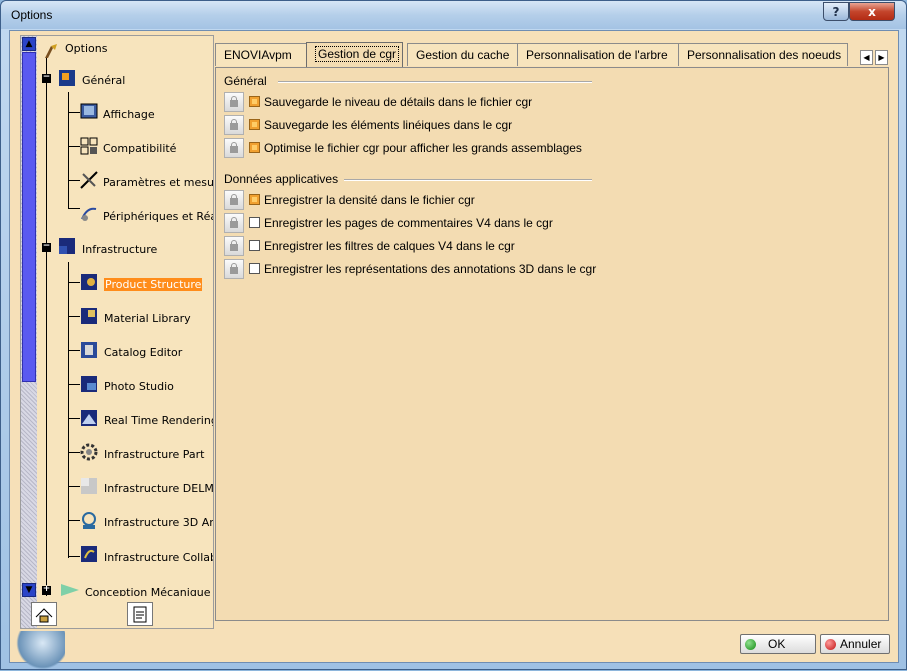  Describe the element at coordinates (147, 318) in the screenshot. I see `tree-node-material-library: Material Library` at that location.